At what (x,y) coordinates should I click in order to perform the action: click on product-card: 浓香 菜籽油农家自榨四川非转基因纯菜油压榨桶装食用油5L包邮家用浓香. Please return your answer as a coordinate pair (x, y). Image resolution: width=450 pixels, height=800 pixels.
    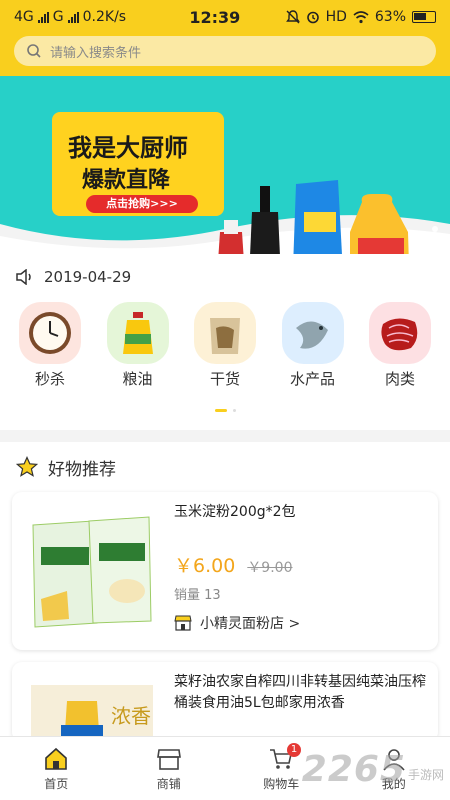
    Looking at the image, I should click on (225, 702).